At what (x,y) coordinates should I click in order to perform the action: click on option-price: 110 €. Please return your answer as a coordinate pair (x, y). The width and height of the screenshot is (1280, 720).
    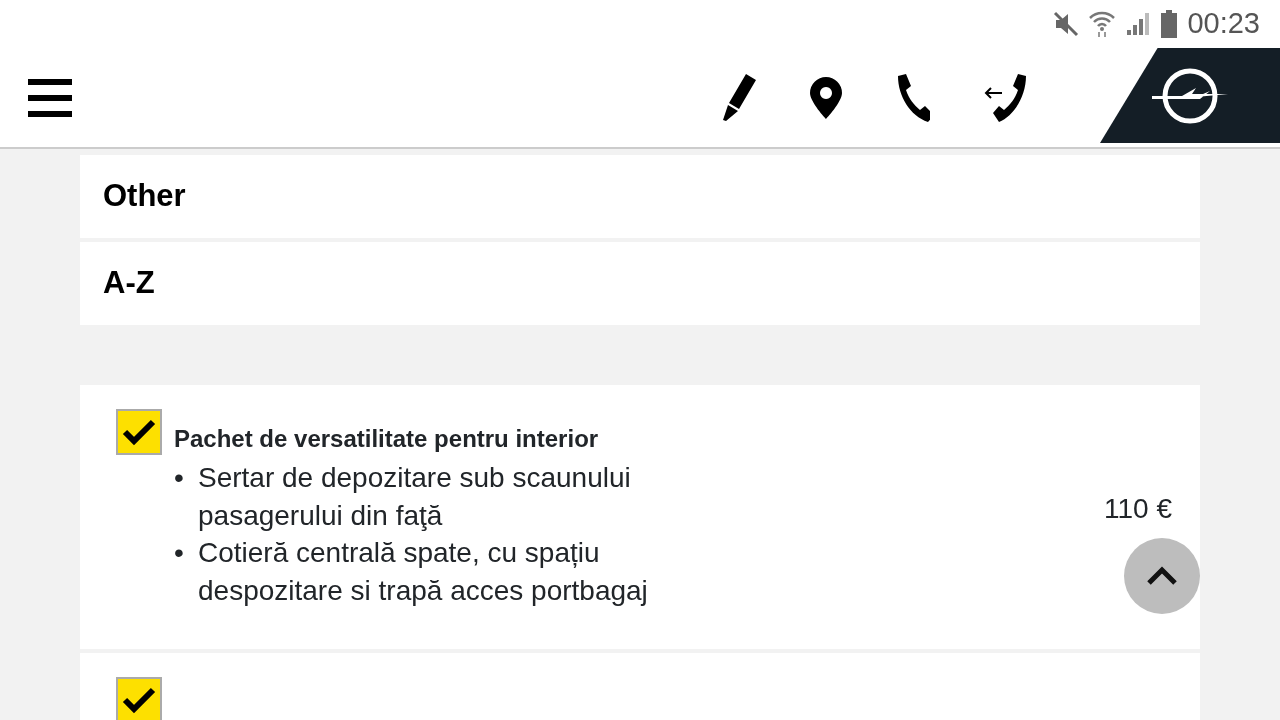
    Looking at the image, I should click on (1138, 509).